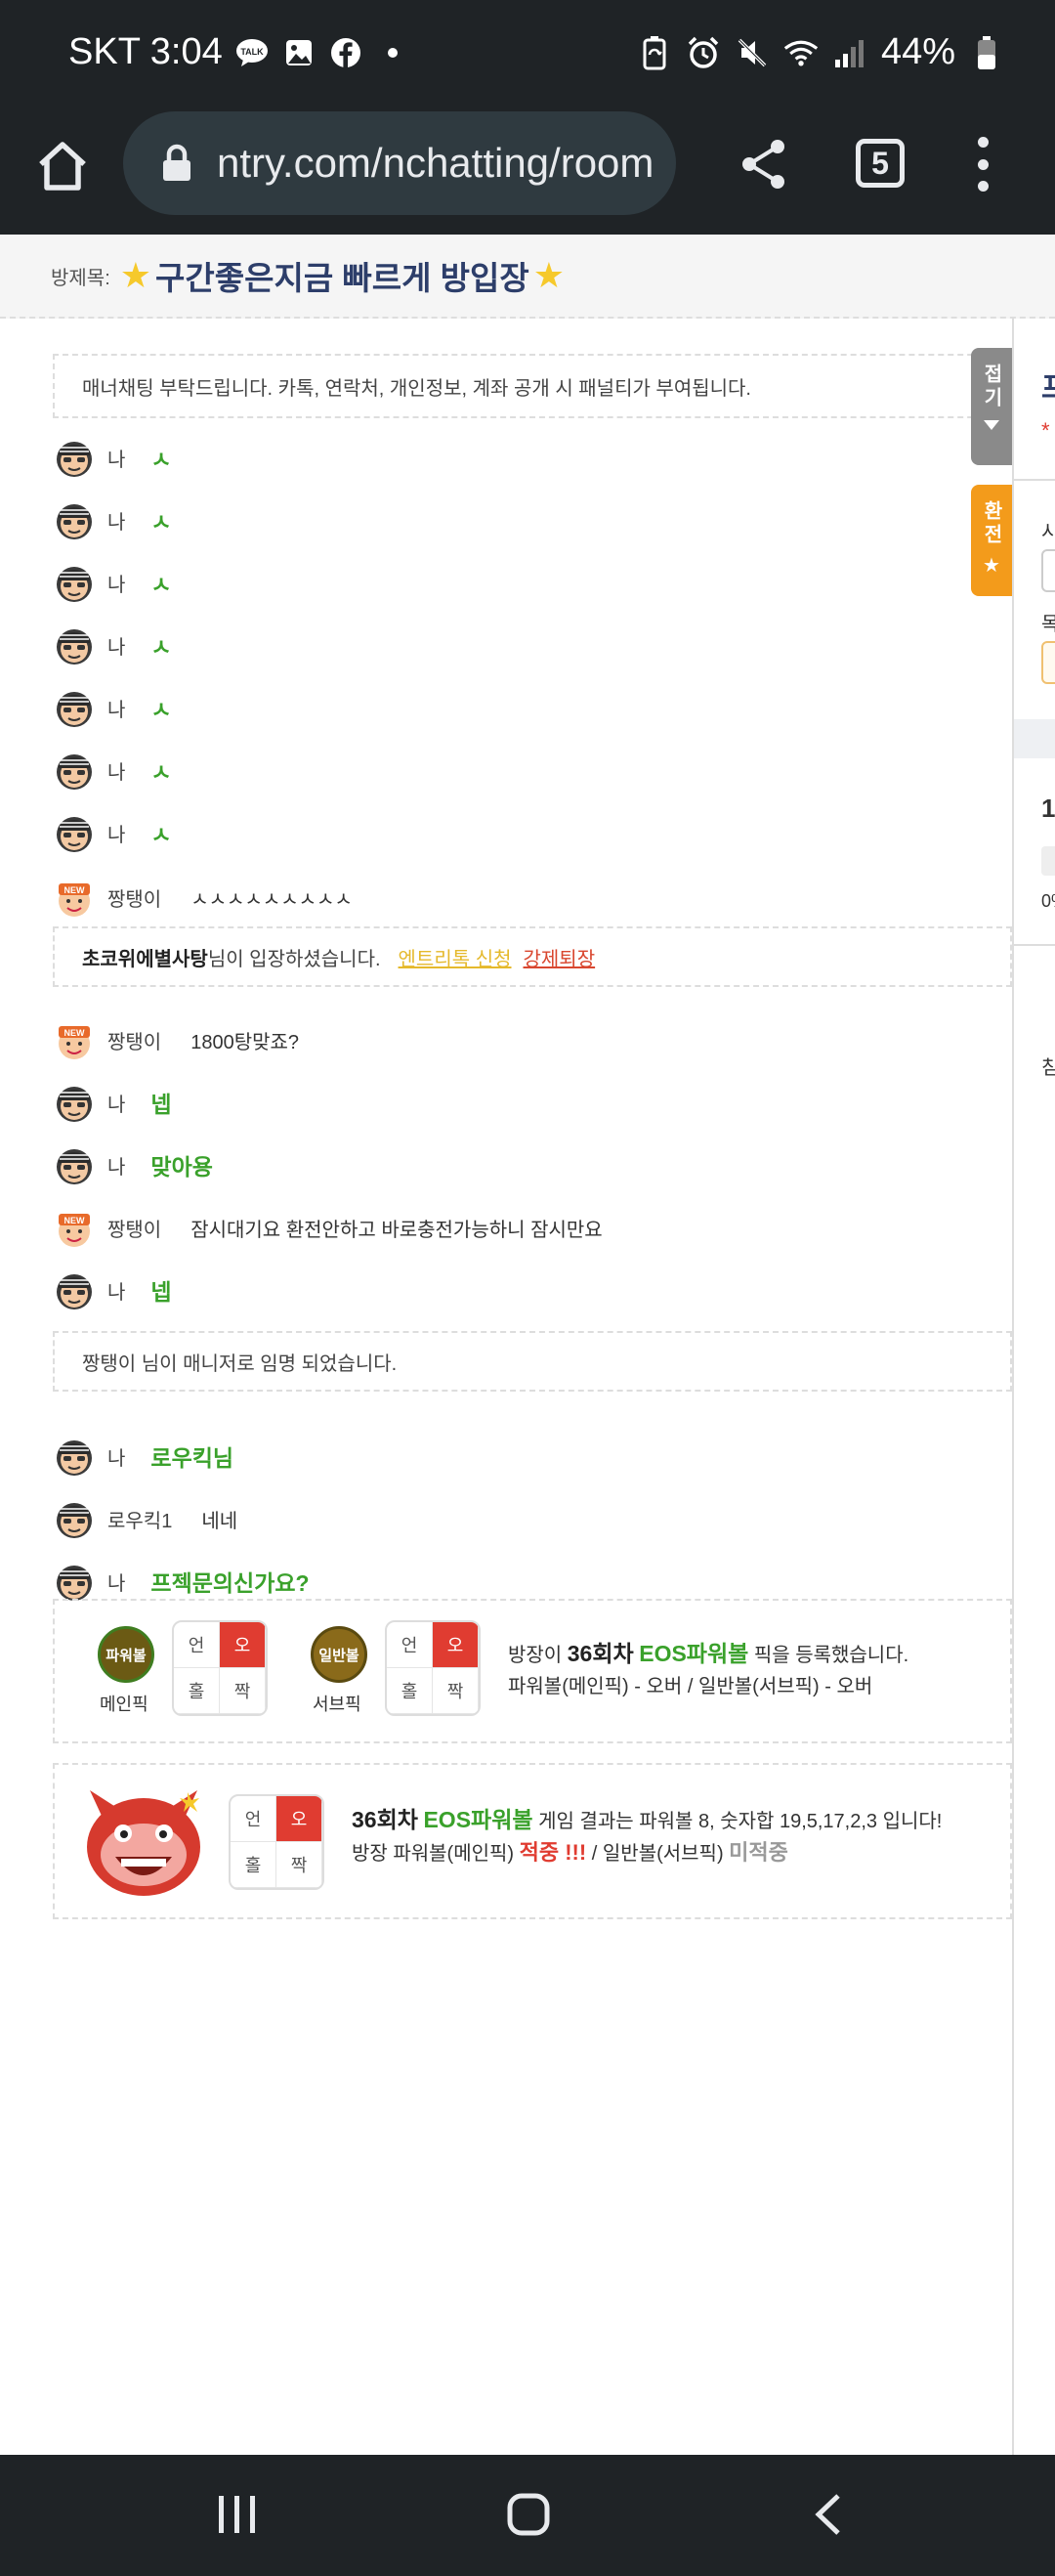  Describe the element at coordinates (126, 1654) in the screenshot. I see `powerball-badge: 파워볼` at that location.